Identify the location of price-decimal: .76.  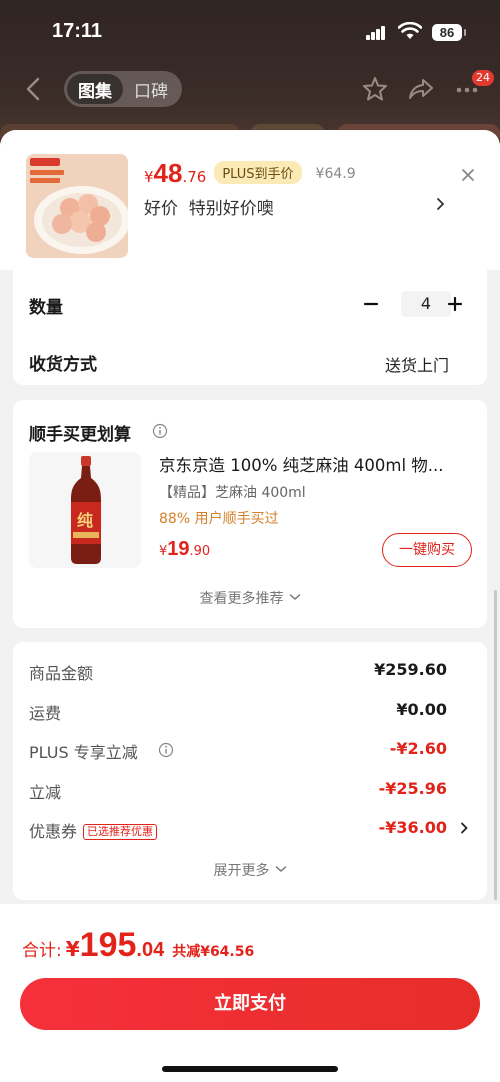
(194, 177).